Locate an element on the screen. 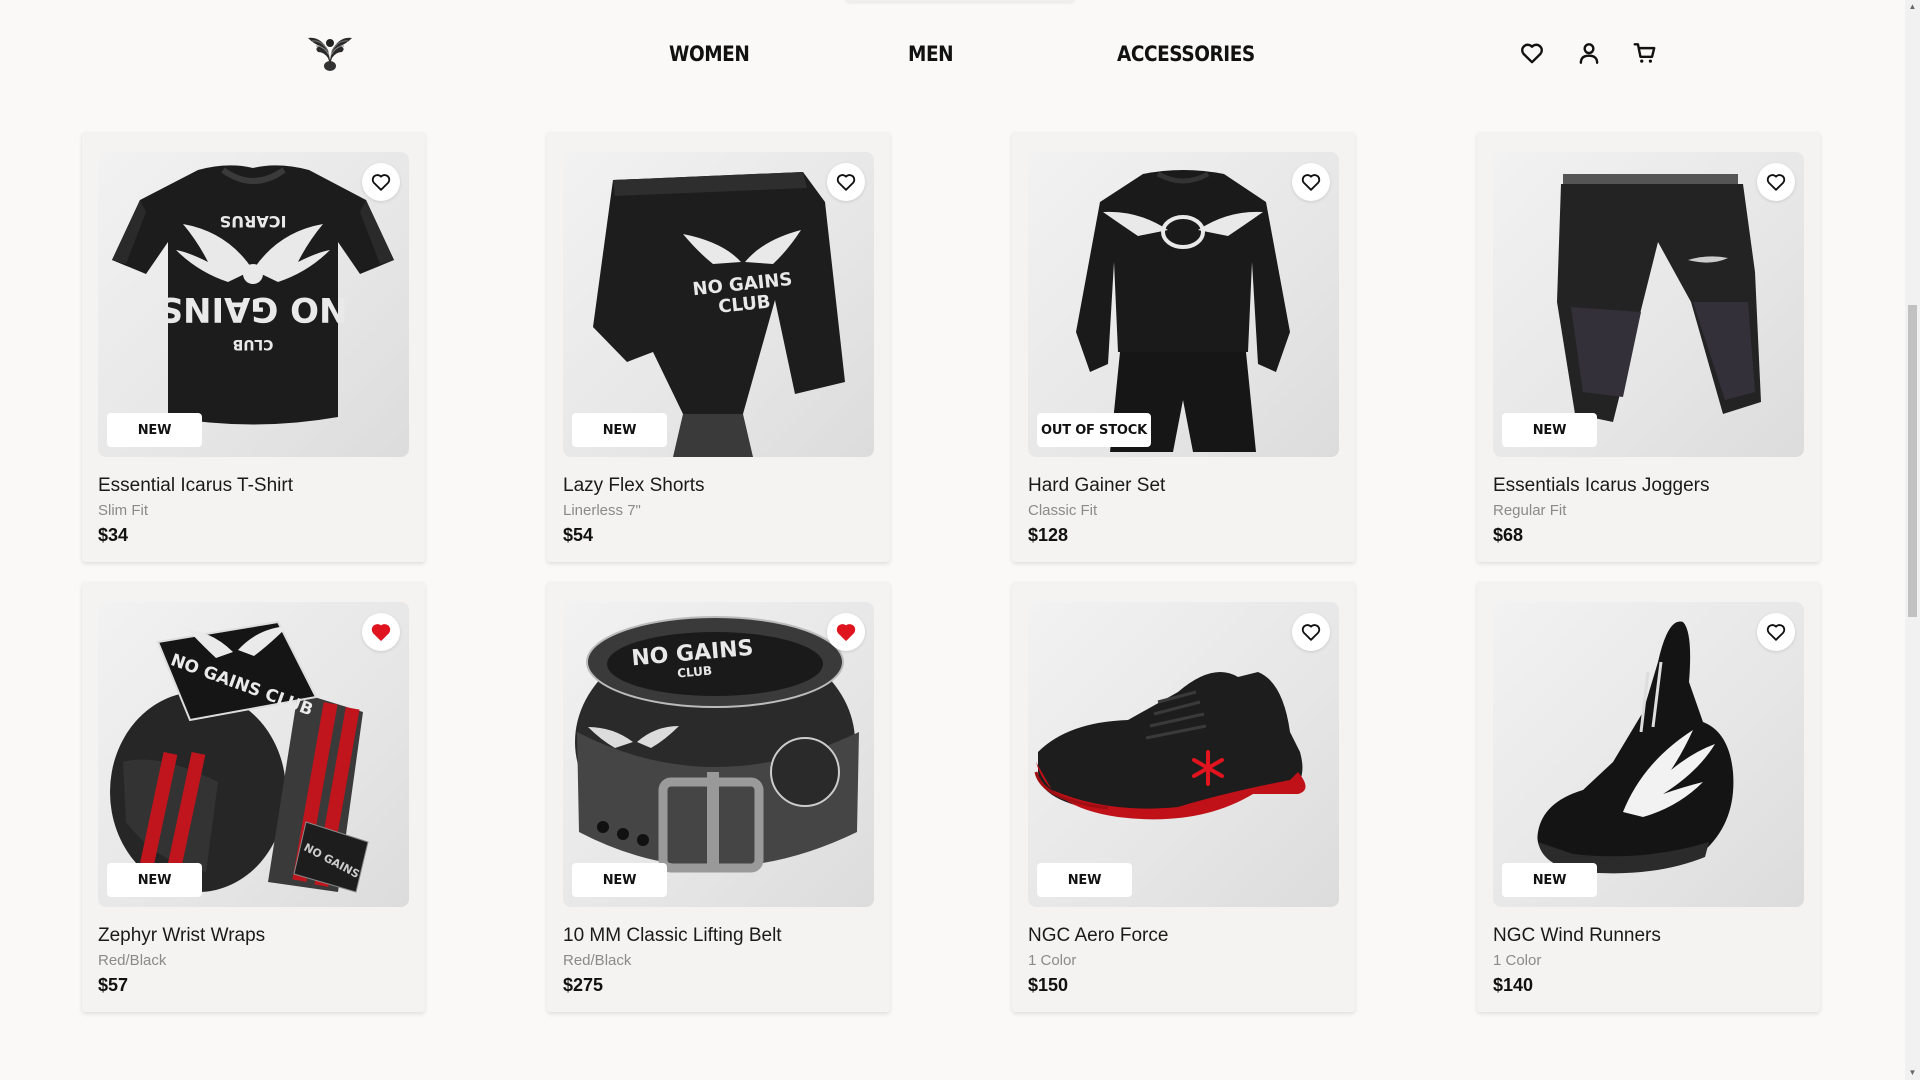 The width and height of the screenshot is (1920, 1080). svg-text: ICARUS is located at coordinates (253, 221).